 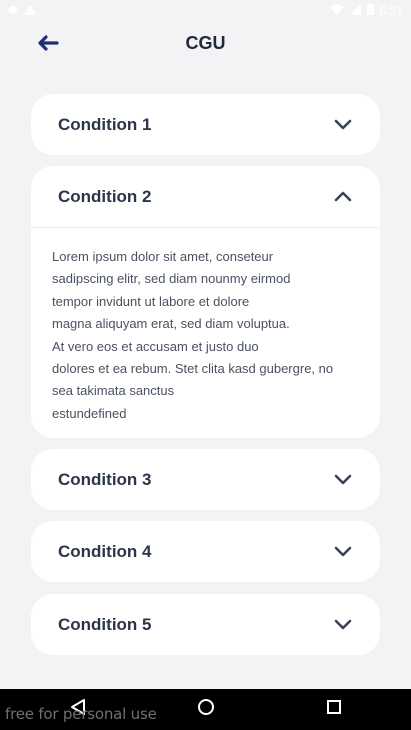 What do you see at coordinates (105, 624) in the screenshot?
I see `accordion-title: Condition 5` at bounding box center [105, 624].